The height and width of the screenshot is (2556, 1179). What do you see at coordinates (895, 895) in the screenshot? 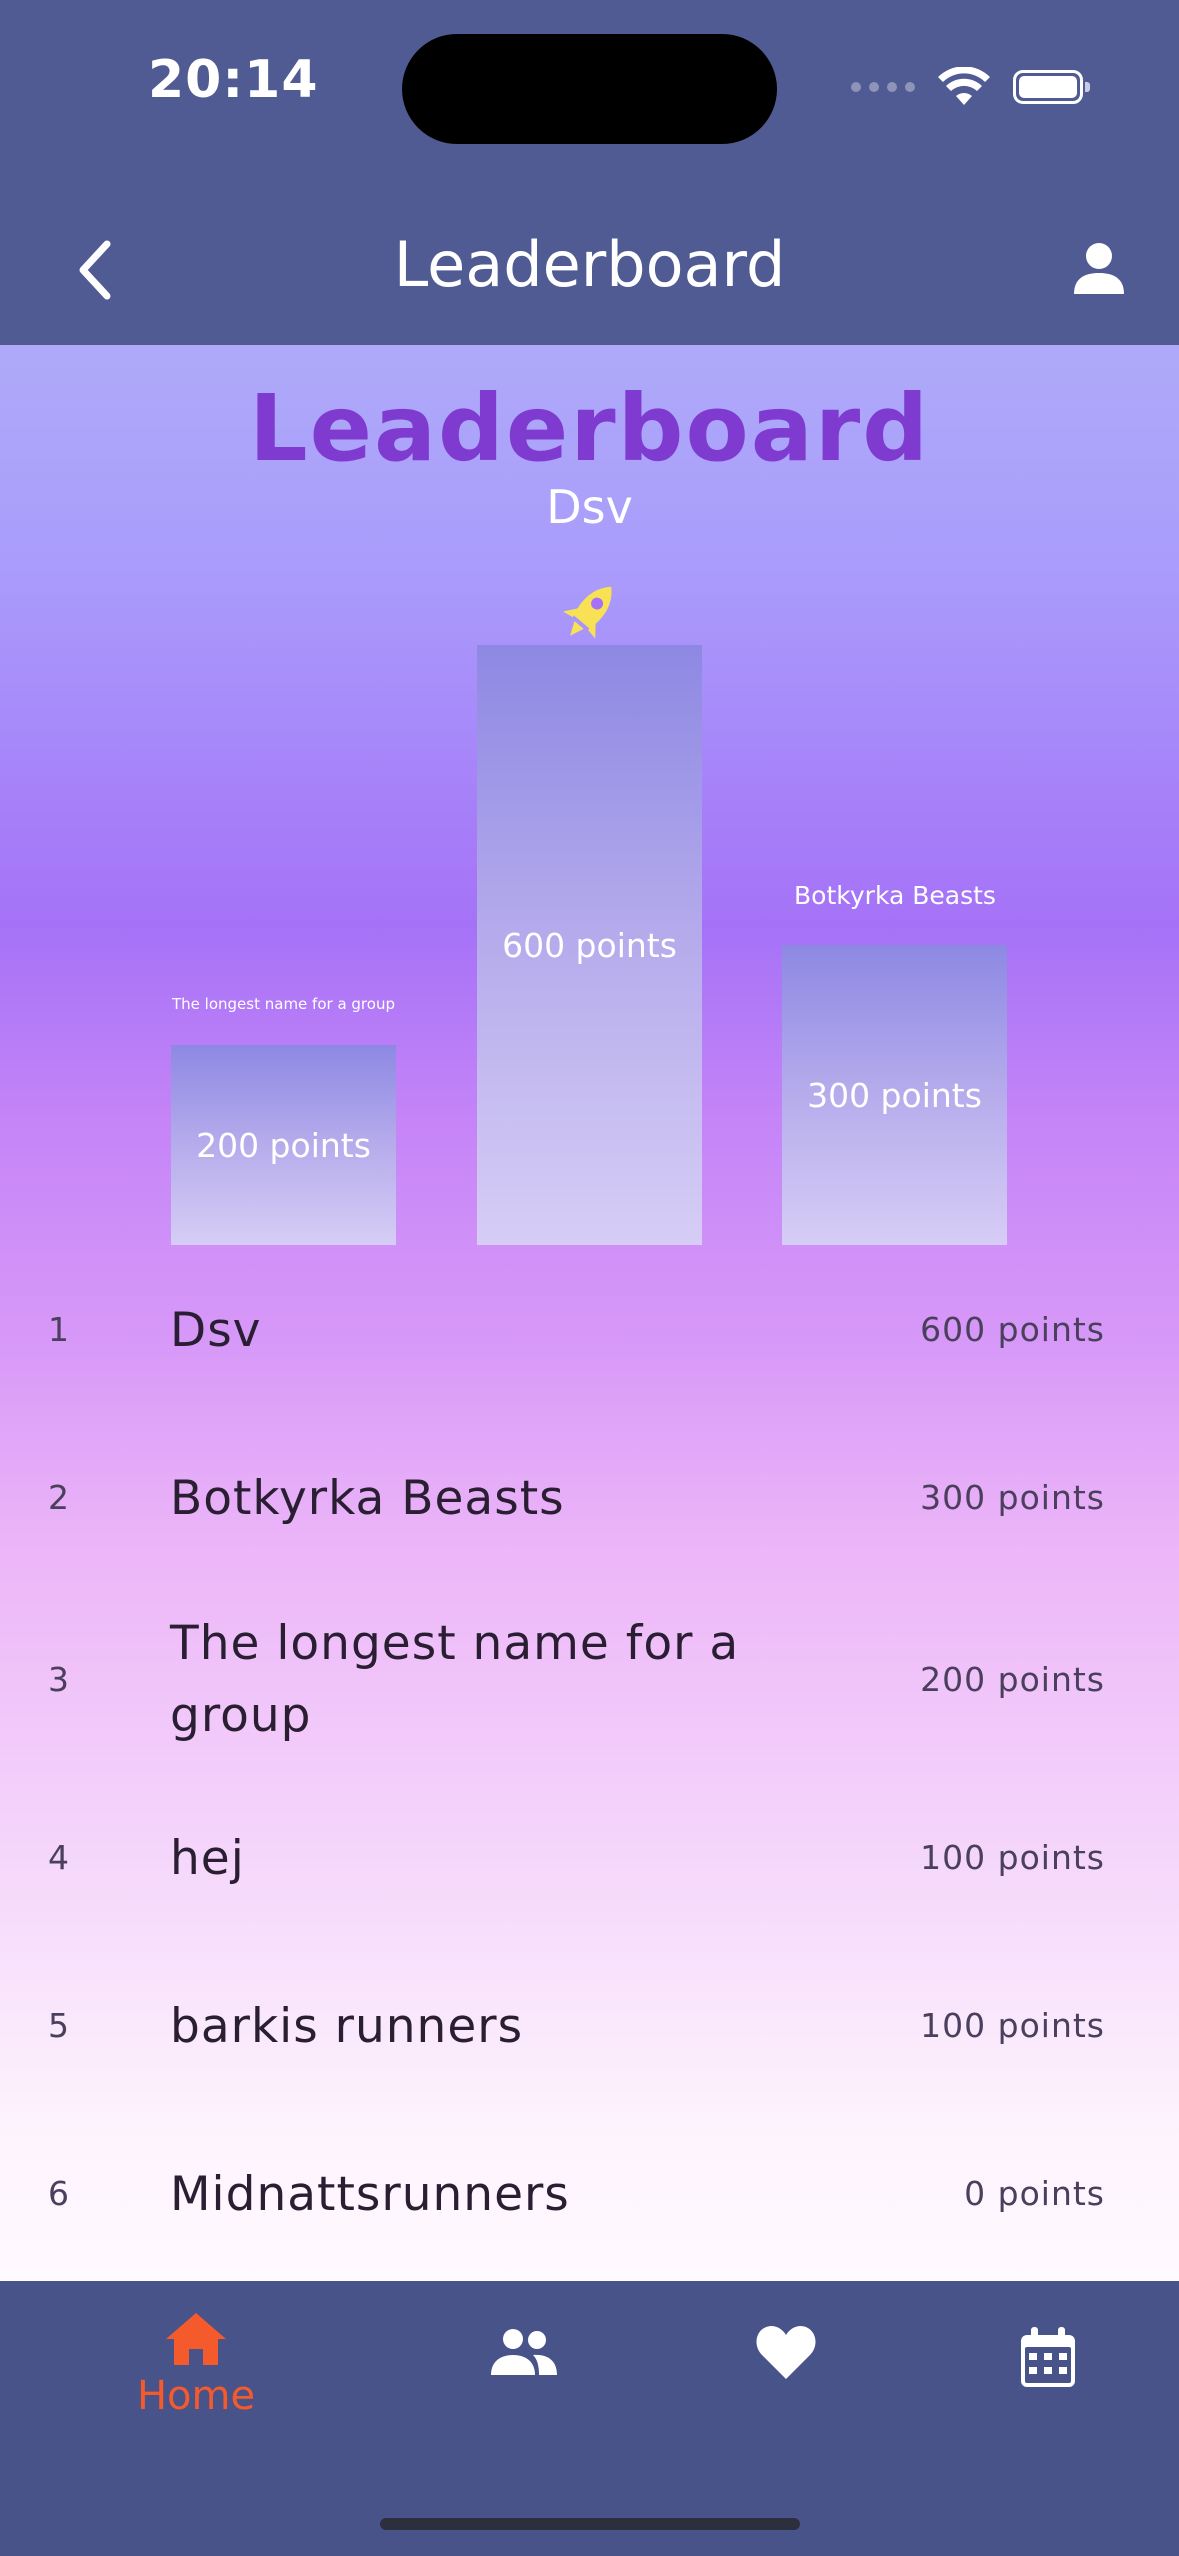
I see `podium-third-name: Botkyrka Beasts` at bounding box center [895, 895].